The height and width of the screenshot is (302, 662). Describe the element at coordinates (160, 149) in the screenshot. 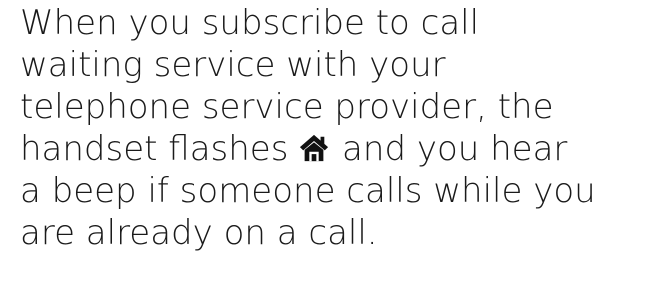

I see `paragraph-line-4-start: handset flashes` at that location.